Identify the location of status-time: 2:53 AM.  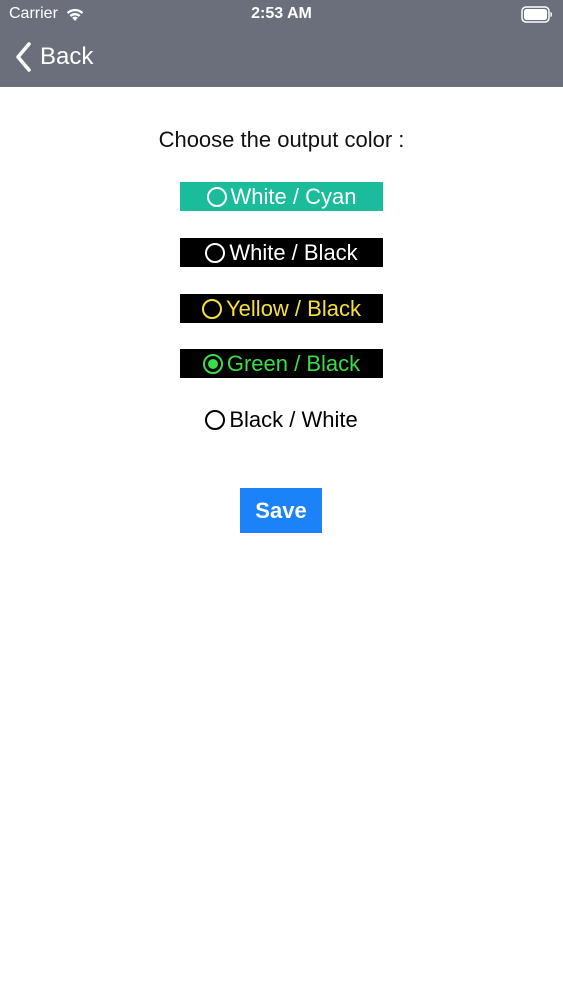
(281, 13).